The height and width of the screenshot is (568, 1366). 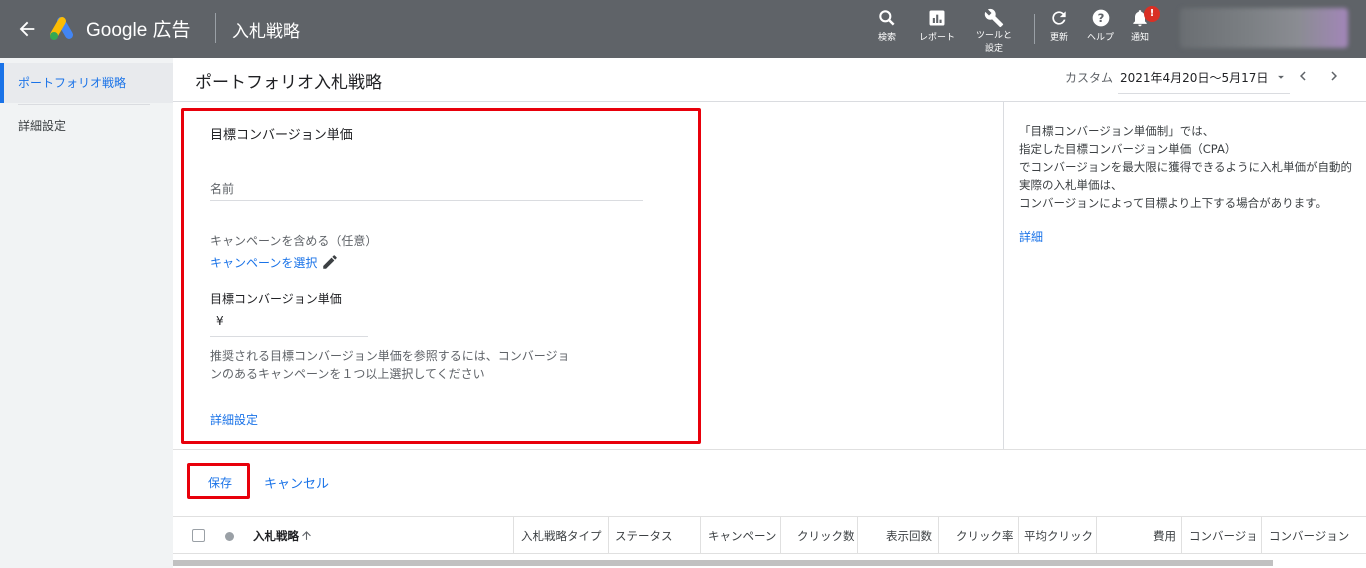 I want to click on column-header-campaigns: キャンペーン, so click(x=742, y=536).